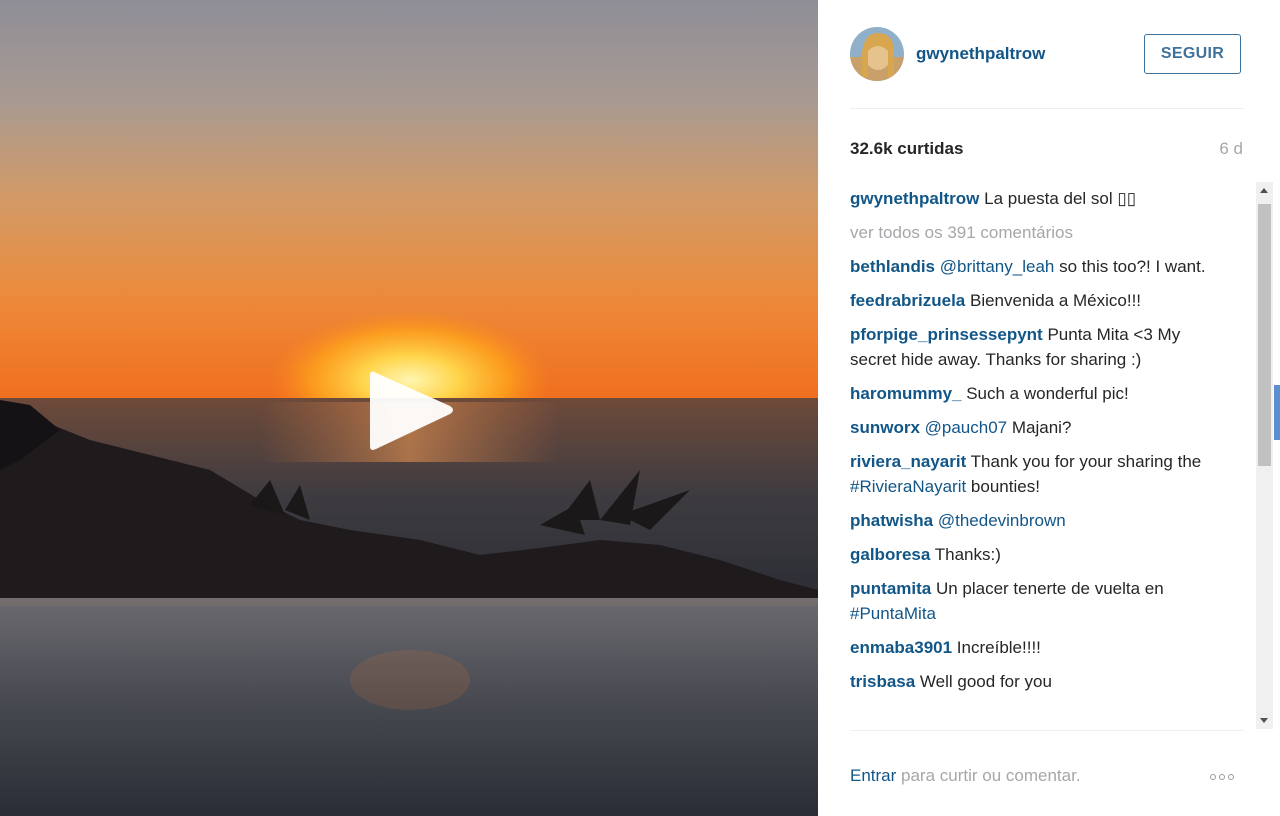 The height and width of the screenshot is (816, 1280). What do you see at coordinates (1264, 720) in the screenshot?
I see `scroll-down-arrow-icon` at bounding box center [1264, 720].